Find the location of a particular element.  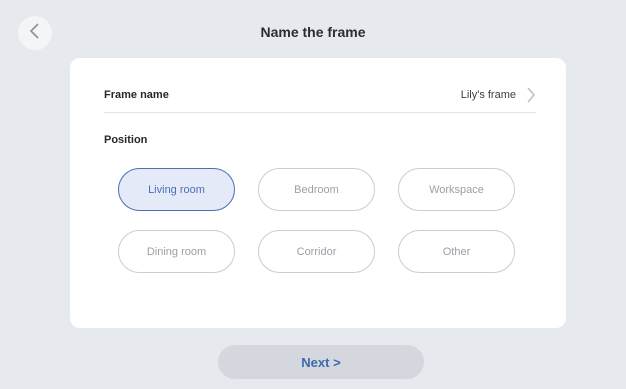

position-option-corridor: Corridor is located at coordinates (316, 251).